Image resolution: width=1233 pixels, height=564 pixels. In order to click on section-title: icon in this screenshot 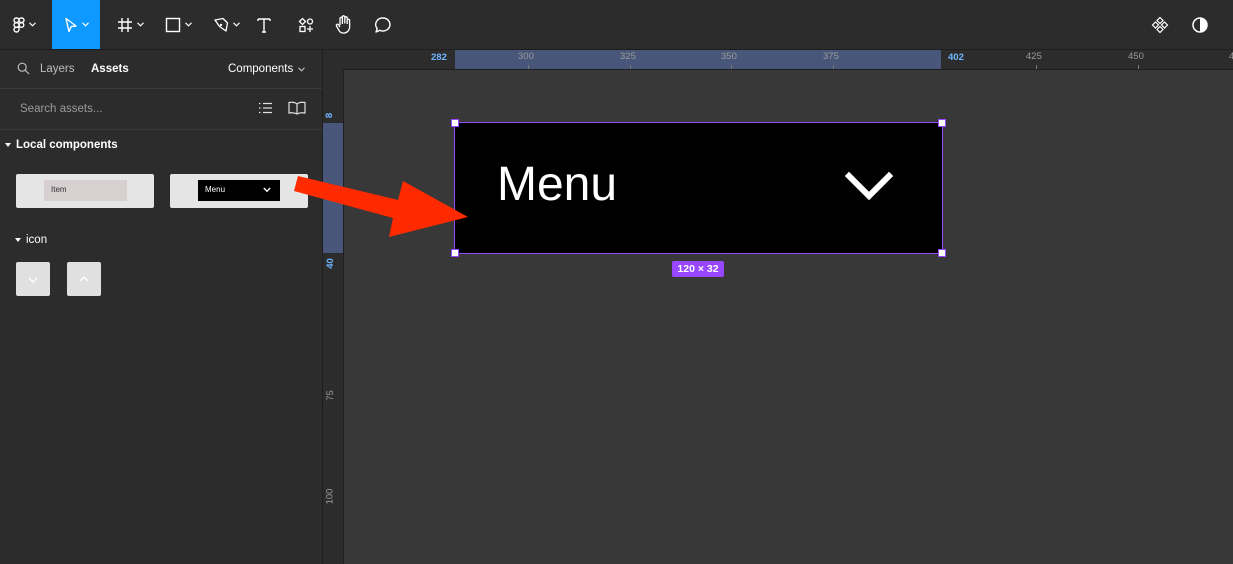, I will do `click(37, 240)`.